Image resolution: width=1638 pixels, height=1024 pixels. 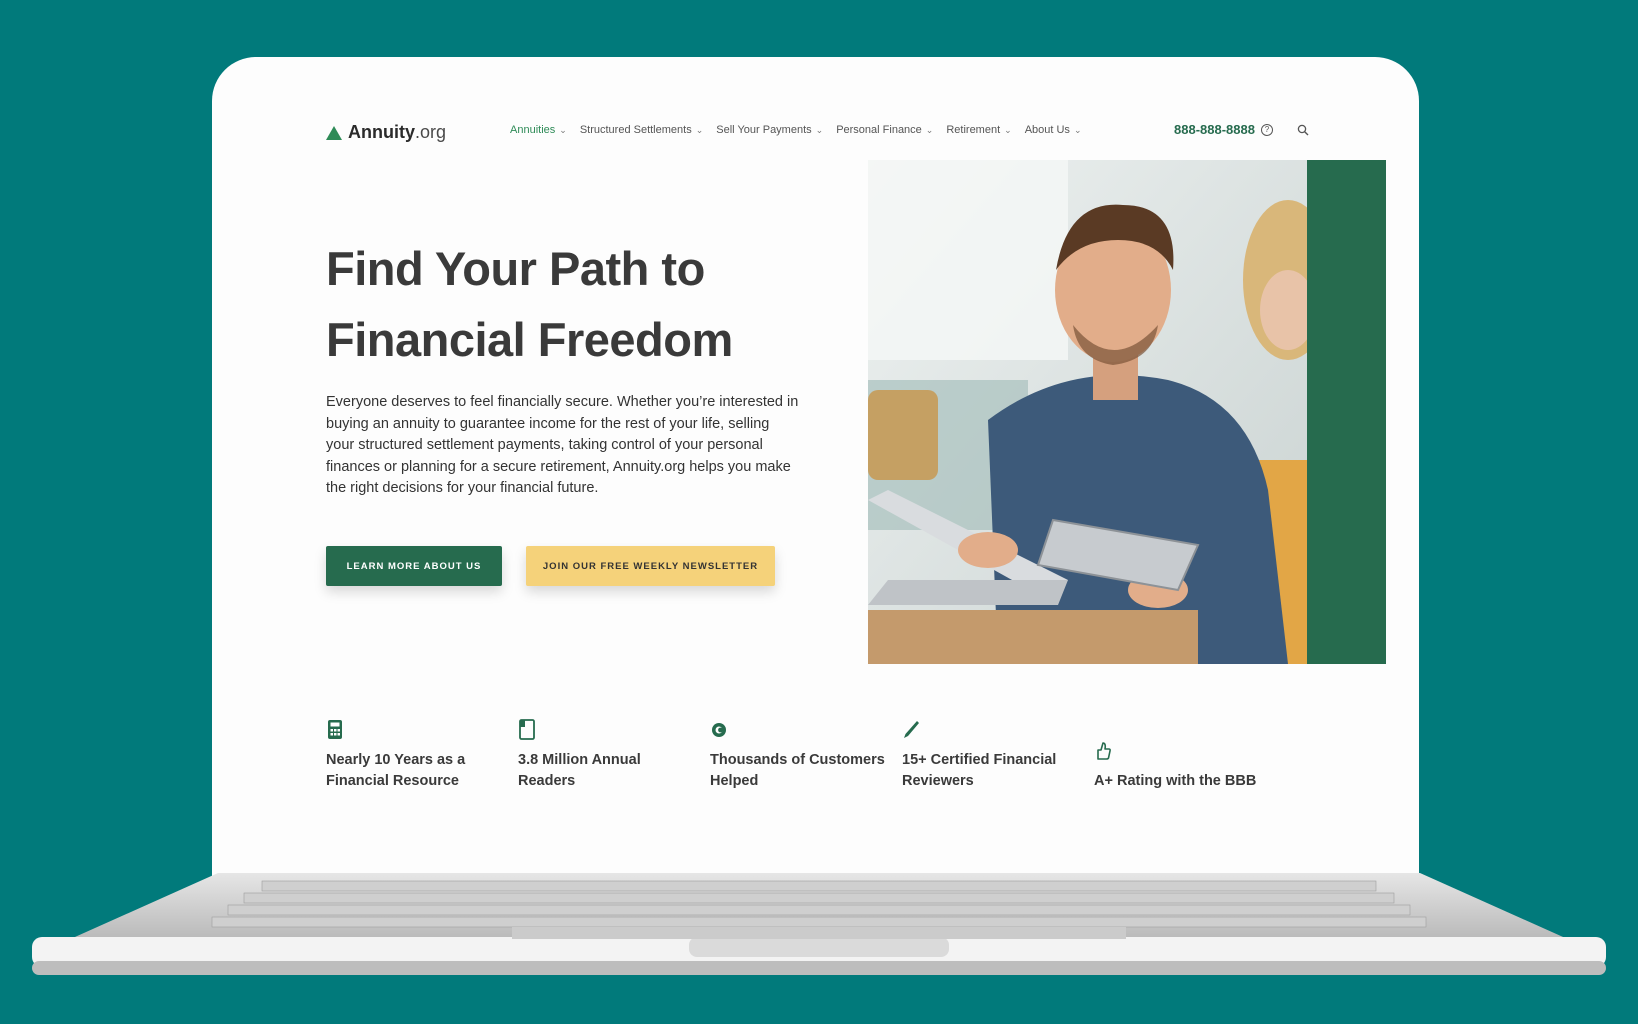 I want to click on hero-title-line1: Find Your Path to, so click(x=515, y=268).